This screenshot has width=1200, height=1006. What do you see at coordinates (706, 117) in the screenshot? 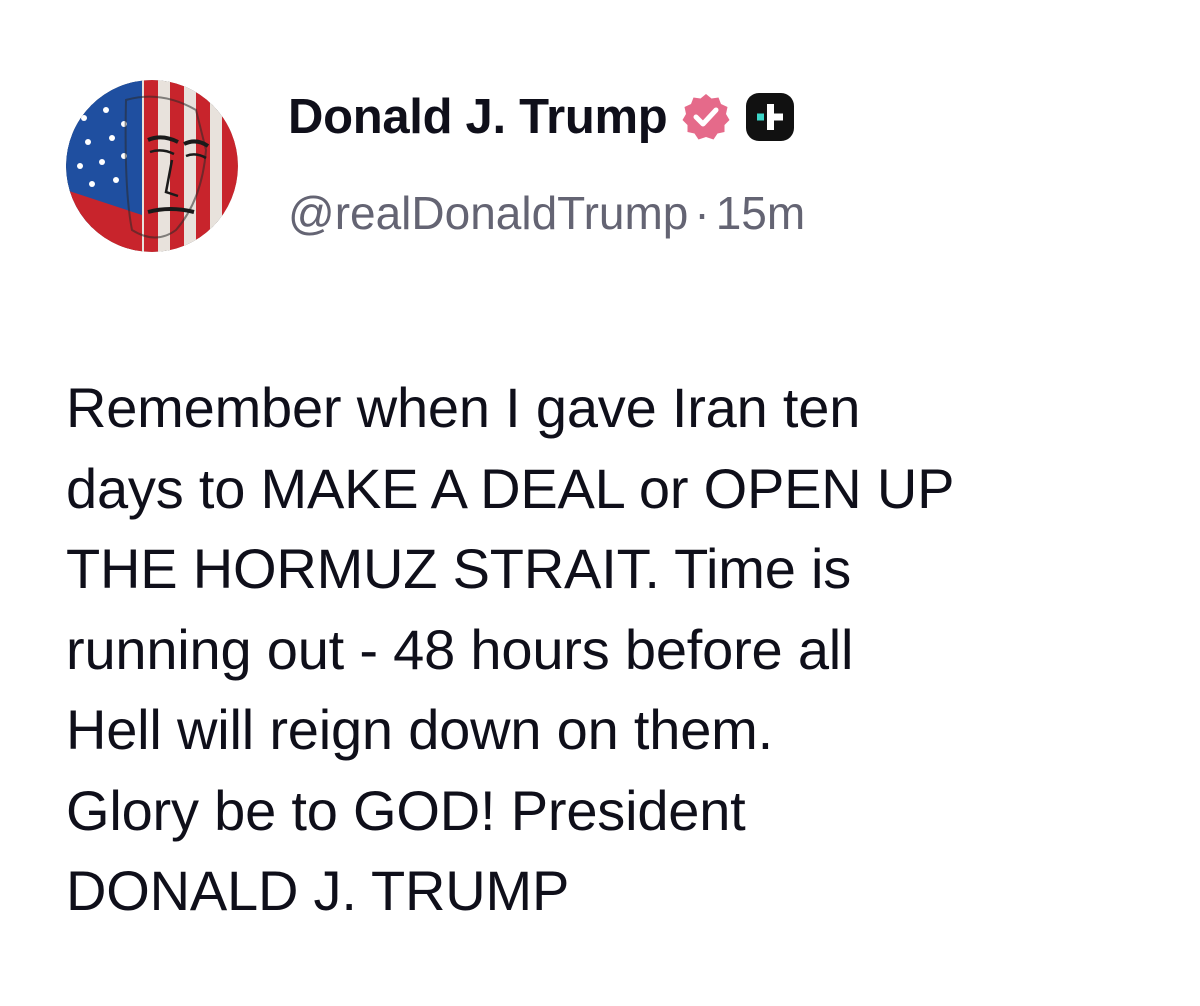
I see `verified-badge-icon` at bounding box center [706, 117].